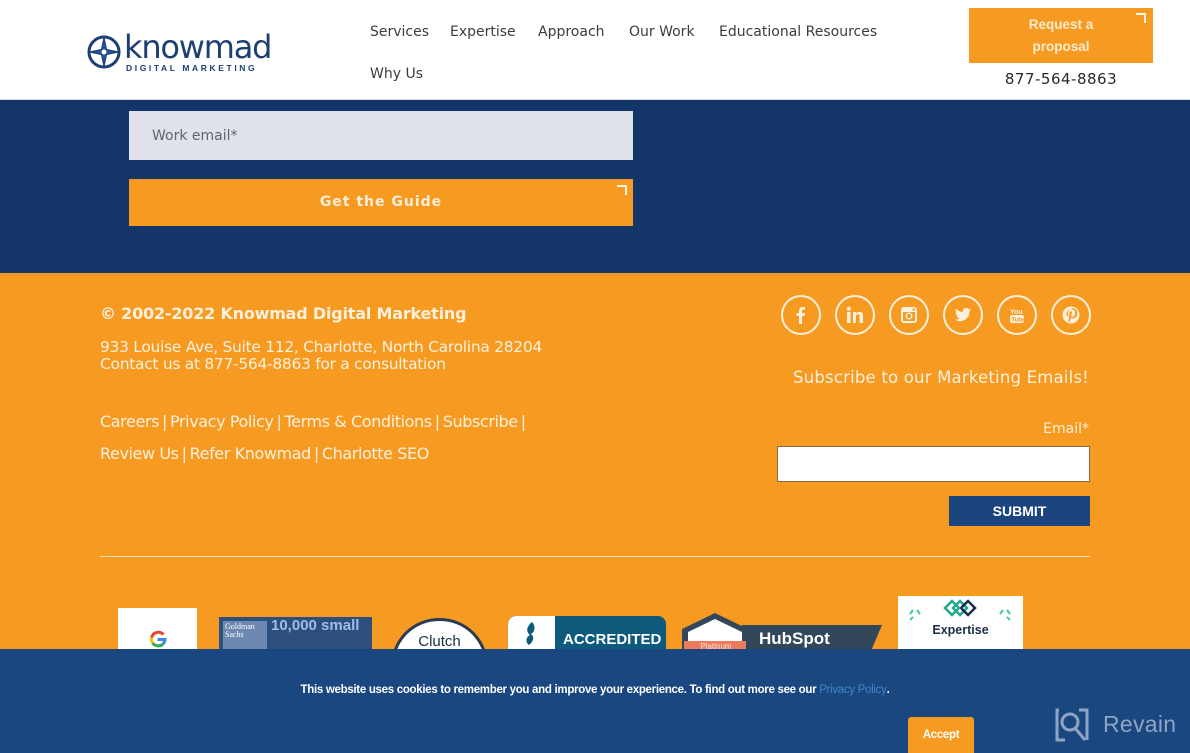 The width and height of the screenshot is (1190, 753). What do you see at coordinates (1061, 35) in the screenshot?
I see `request-proposal-button: Request a proposal` at bounding box center [1061, 35].